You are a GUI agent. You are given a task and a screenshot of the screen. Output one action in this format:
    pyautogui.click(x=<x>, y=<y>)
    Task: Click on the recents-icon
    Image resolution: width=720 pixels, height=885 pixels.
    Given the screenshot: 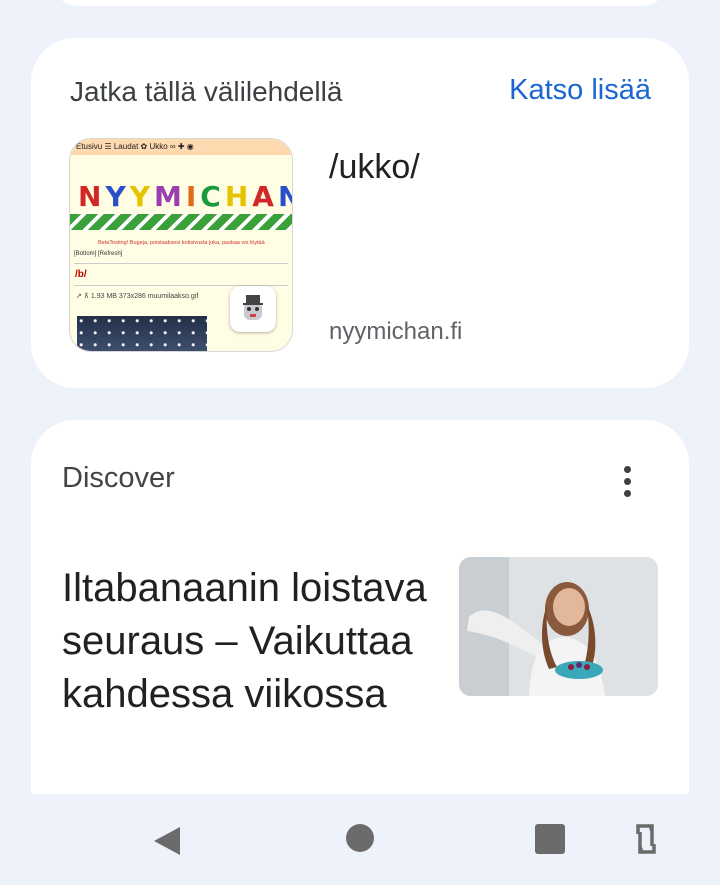 What is the action you would take?
    pyautogui.click(x=550, y=841)
    